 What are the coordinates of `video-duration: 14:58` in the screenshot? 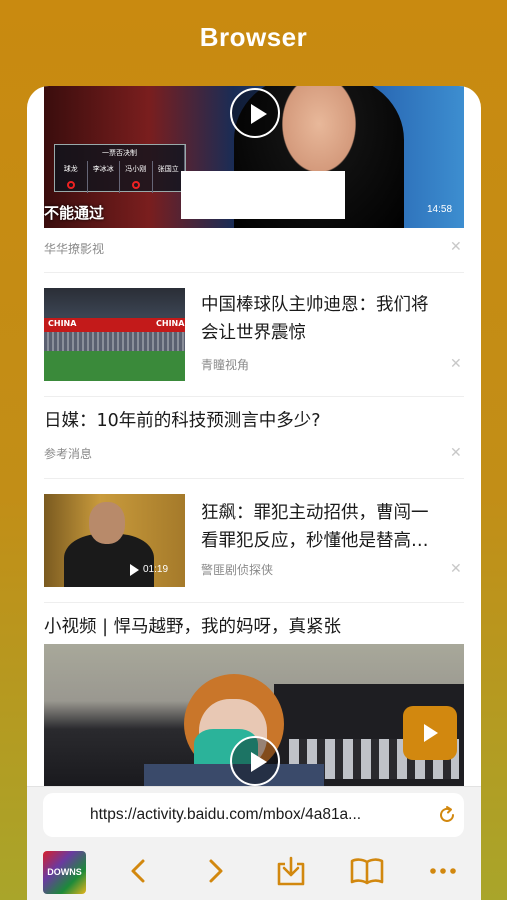 It's located at (440, 209).